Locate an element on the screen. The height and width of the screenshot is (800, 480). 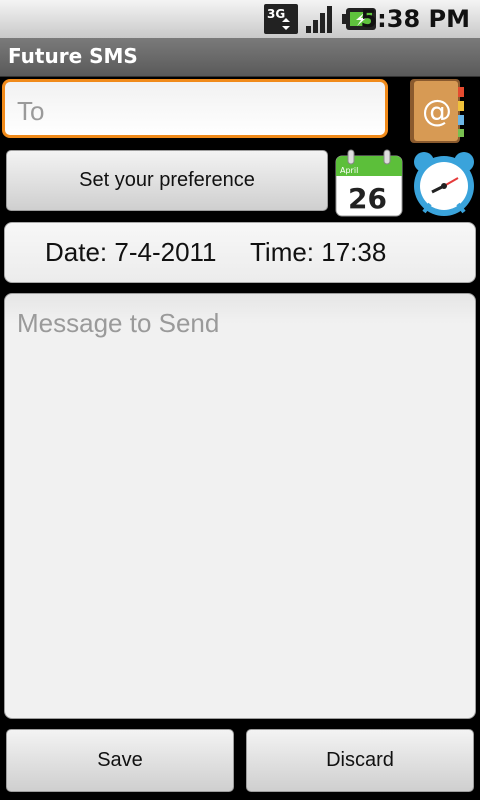
status-time: 5:38 PM is located at coordinates (415, 19).